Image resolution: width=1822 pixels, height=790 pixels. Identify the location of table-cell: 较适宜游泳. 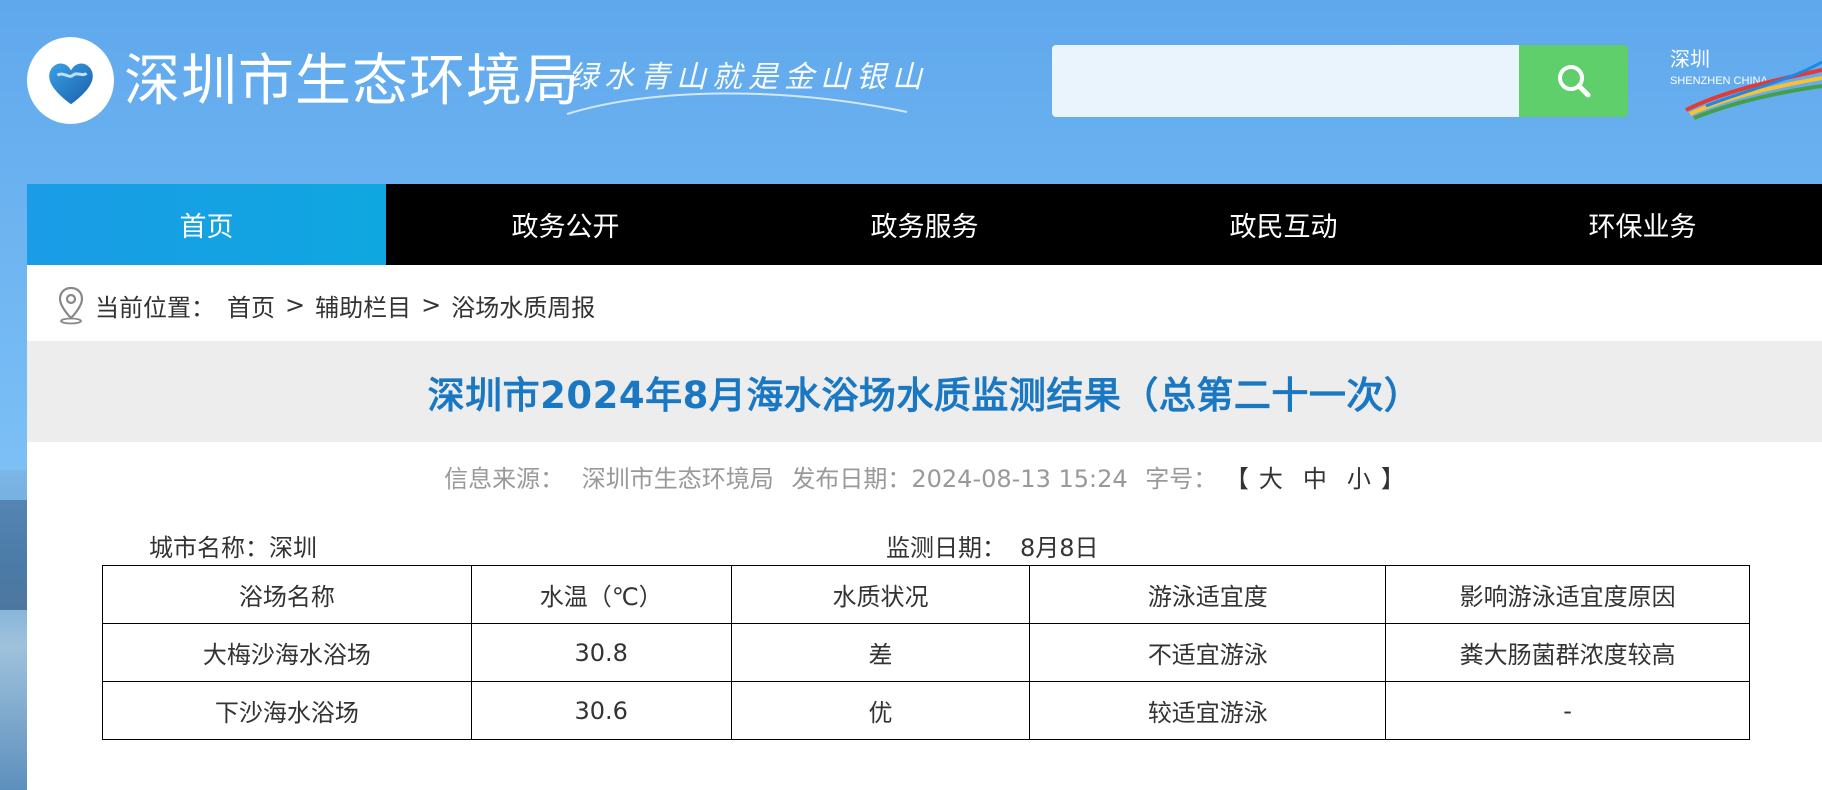
(1208, 710).